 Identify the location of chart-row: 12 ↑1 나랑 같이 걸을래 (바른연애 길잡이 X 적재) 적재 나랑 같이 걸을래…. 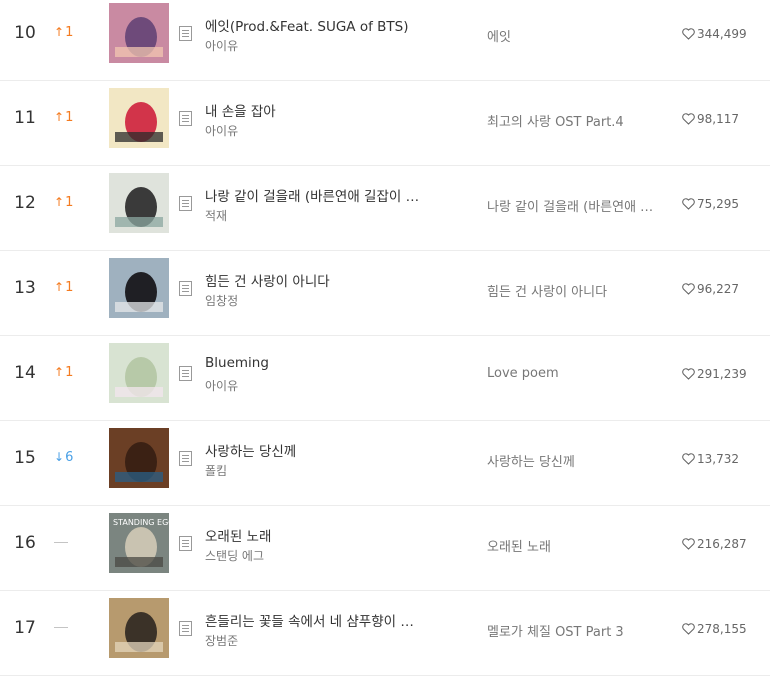
(385, 208).